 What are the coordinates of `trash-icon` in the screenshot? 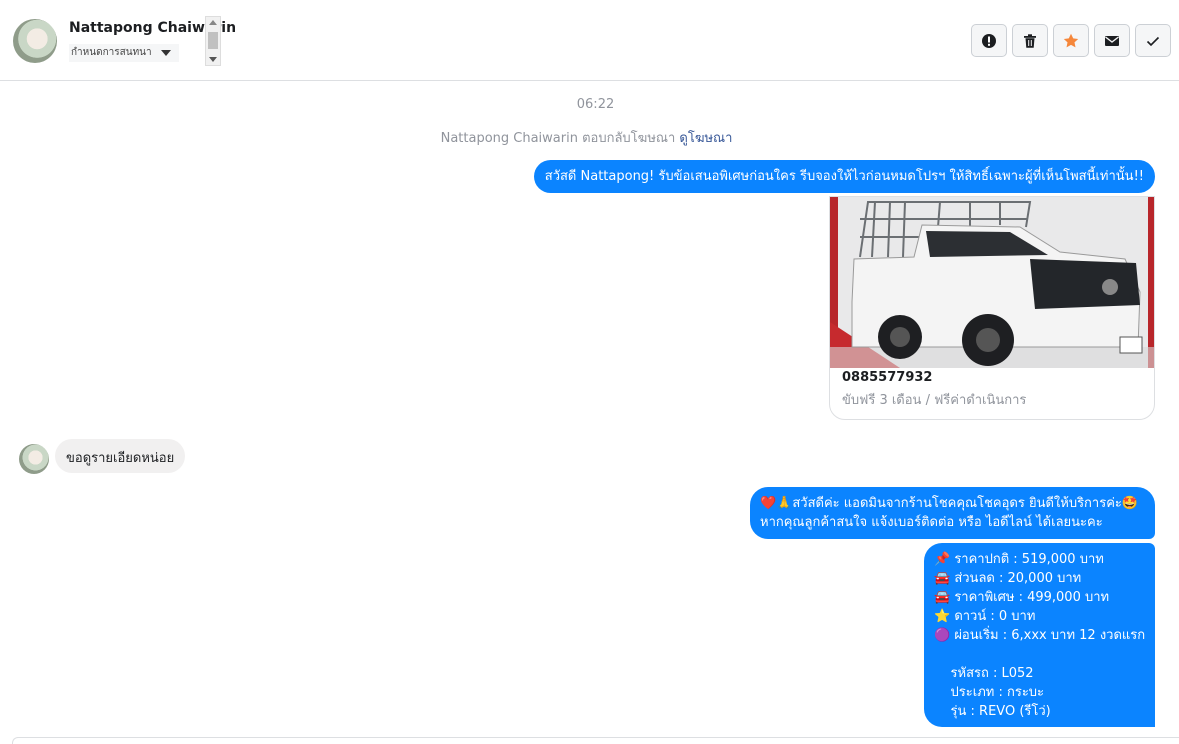 It's located at (1030, 40).